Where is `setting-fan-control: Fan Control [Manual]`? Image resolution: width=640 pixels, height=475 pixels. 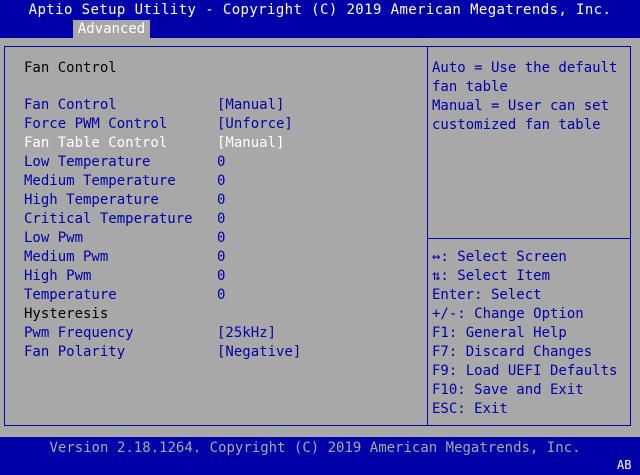
setting-fan-control: Fan Control [Manual] is located at coordinates (224, 106).